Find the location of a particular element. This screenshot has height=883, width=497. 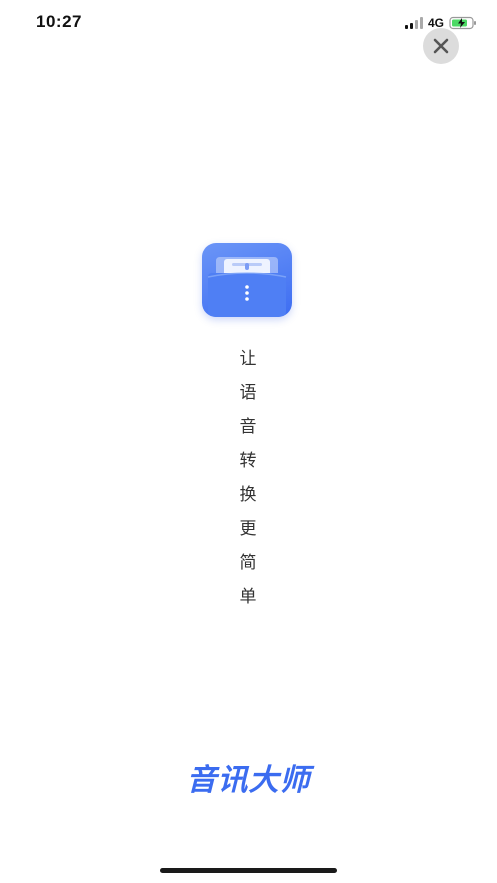

slogan-vertical-text: 让 语 音 转 换 更 简 单 is located at coordinates (248, 478).